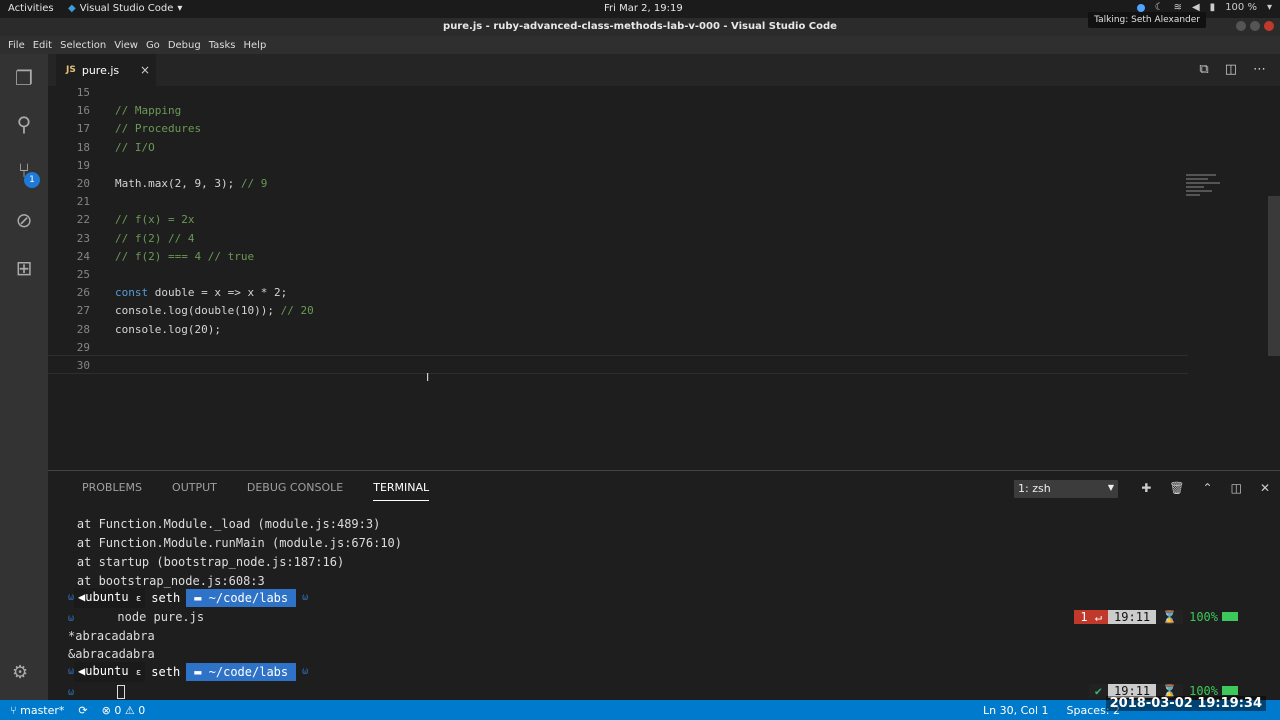  I want to click on split-panel-icon: ◫, so click(1236, 488).